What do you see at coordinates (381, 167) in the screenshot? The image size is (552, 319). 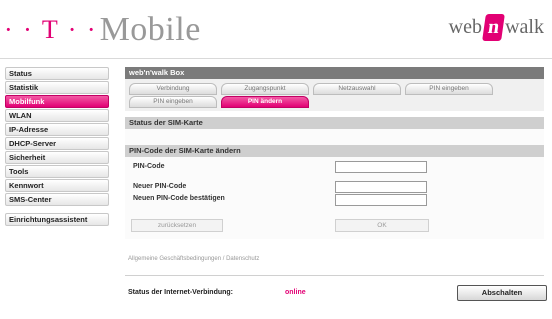 I see `pin-input` at bounding box center [381, 167].